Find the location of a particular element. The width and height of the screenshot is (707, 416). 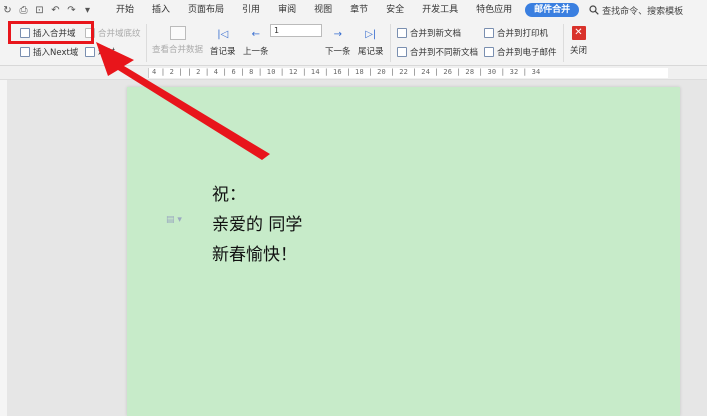

tab-developer: 开发工具 is located at coordinates (440, 10).